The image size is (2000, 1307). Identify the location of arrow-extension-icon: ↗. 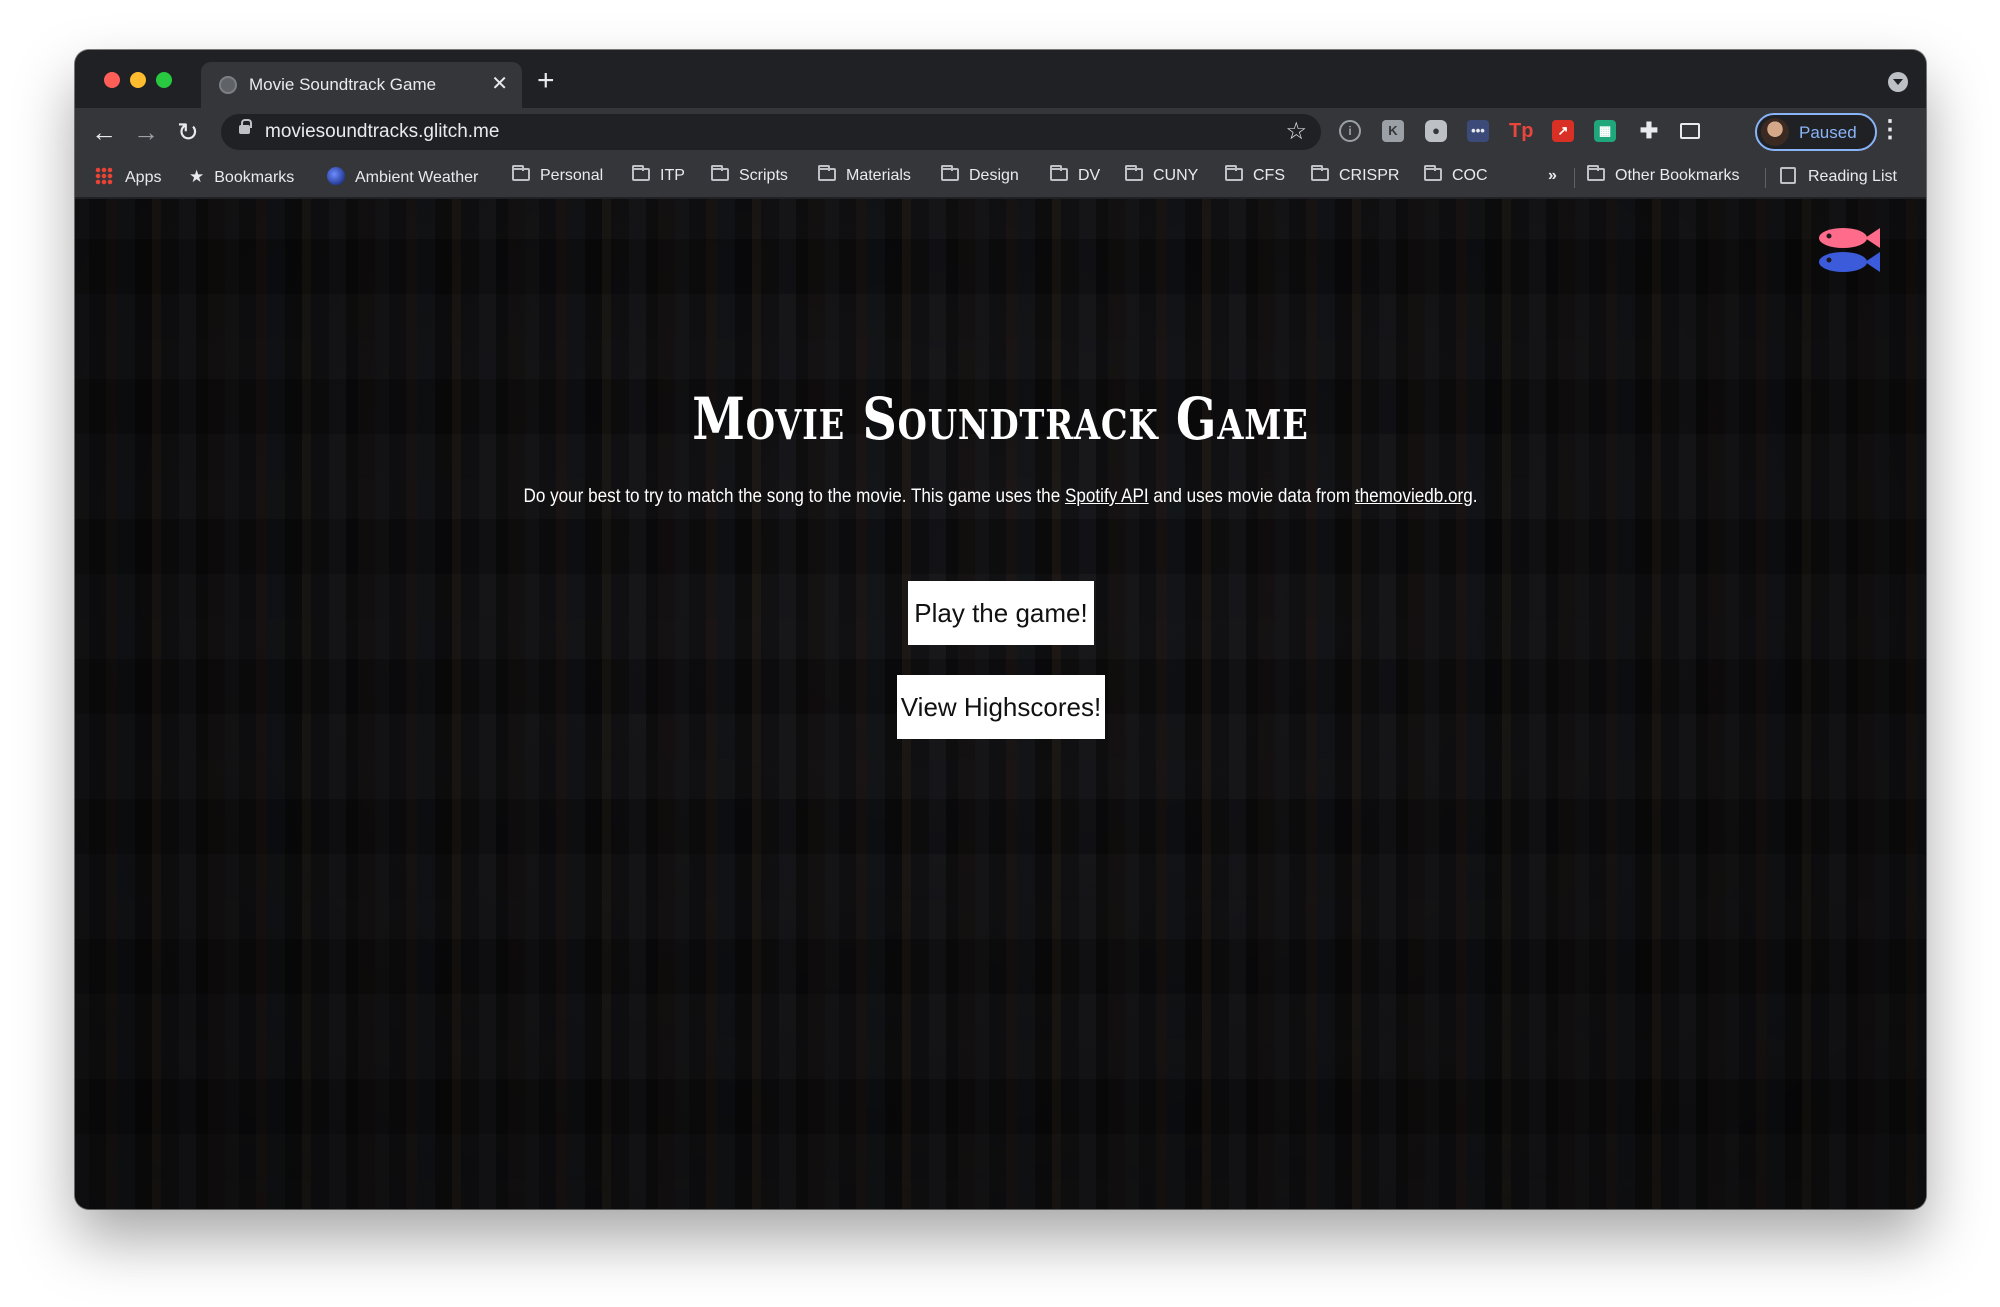
(1563, 131).